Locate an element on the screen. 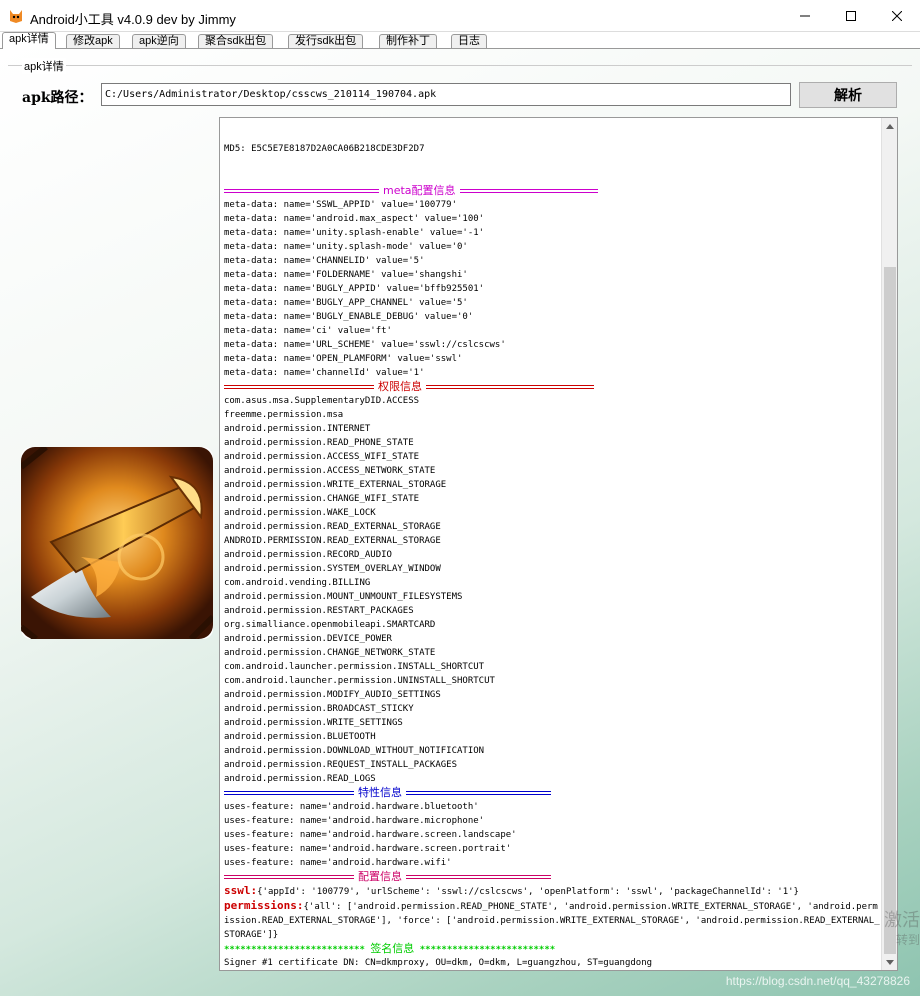 This screenshot has width=920, height=996. tab-make-patch: 制作补丁 is located at coordinates (408, 41).